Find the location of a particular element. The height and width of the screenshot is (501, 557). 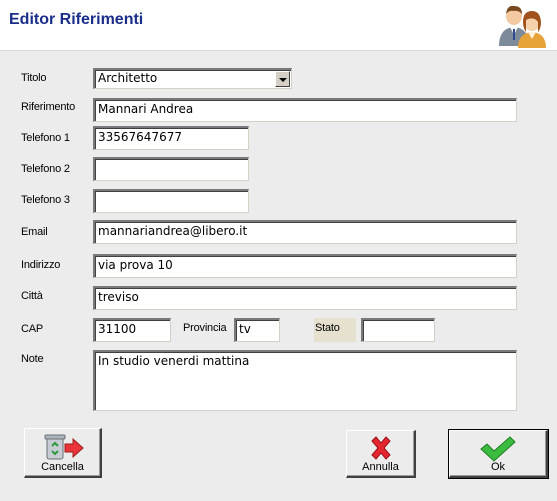

telefono3-field is located at coordinates (171, 201).